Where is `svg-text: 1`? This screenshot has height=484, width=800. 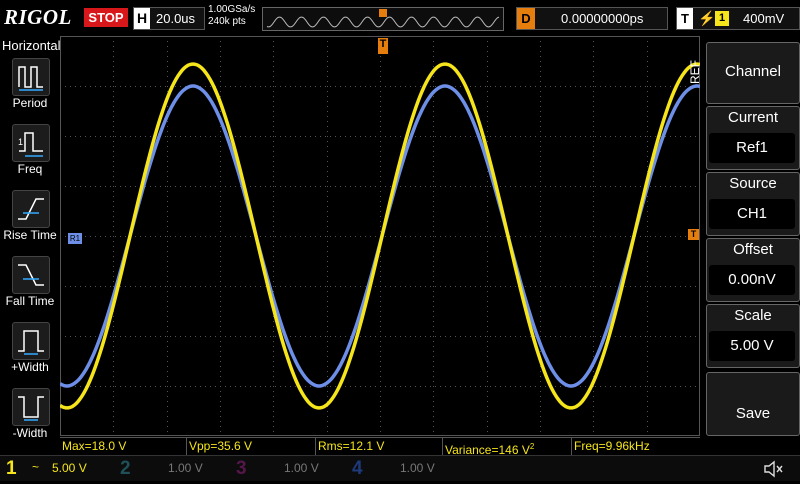
svg-text: 1 is located at coordinates (20, 142).